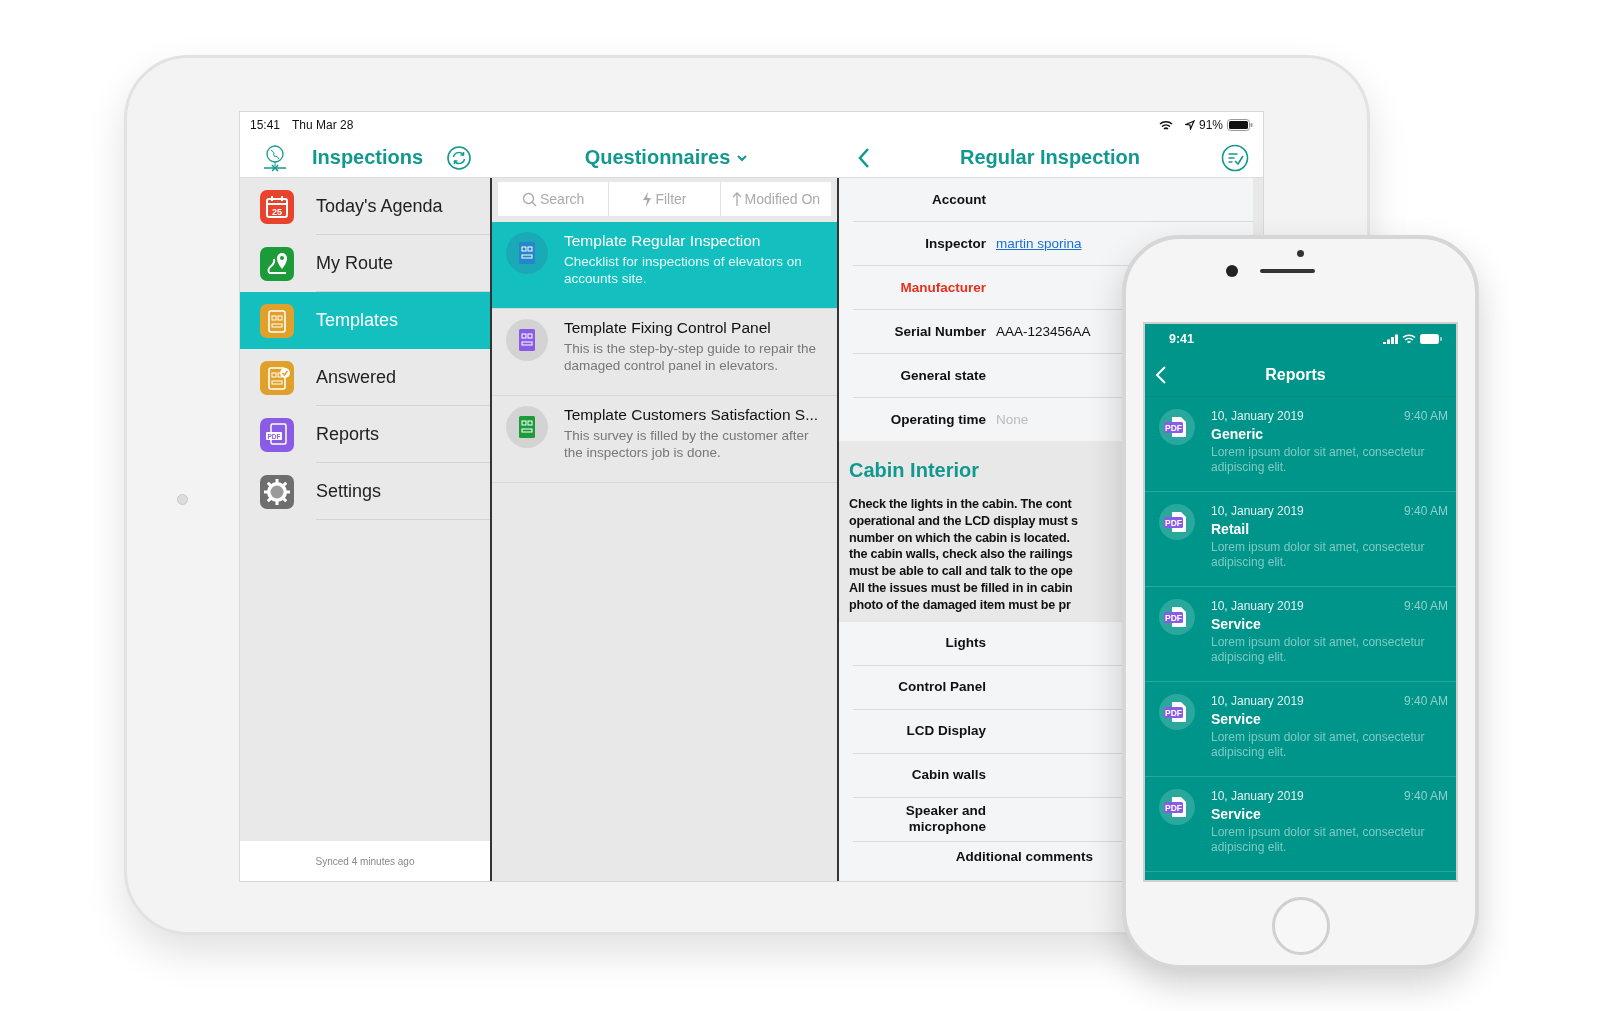  I want to click on search-icon, so click(529, 199).